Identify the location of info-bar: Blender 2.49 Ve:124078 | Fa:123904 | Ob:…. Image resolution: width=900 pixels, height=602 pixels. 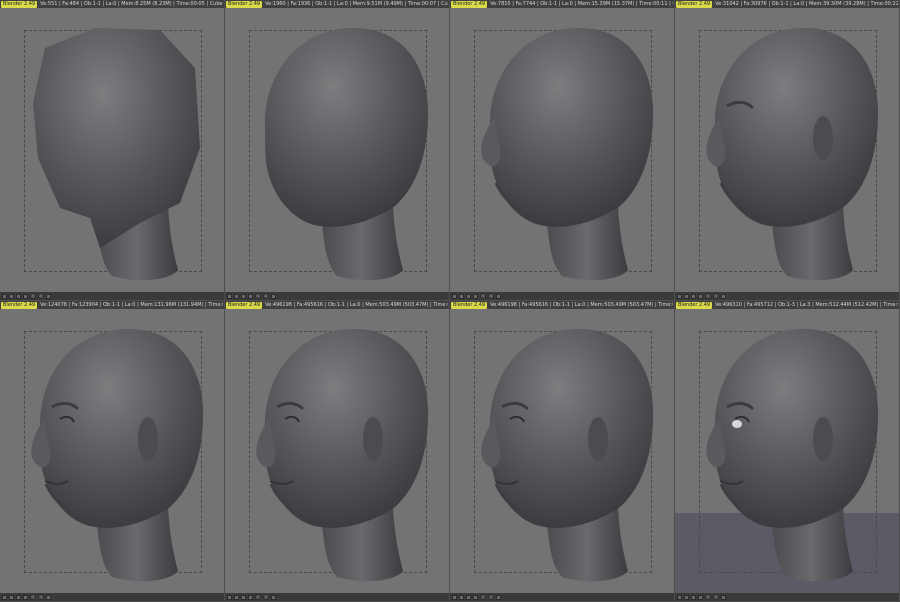
(112, 305).